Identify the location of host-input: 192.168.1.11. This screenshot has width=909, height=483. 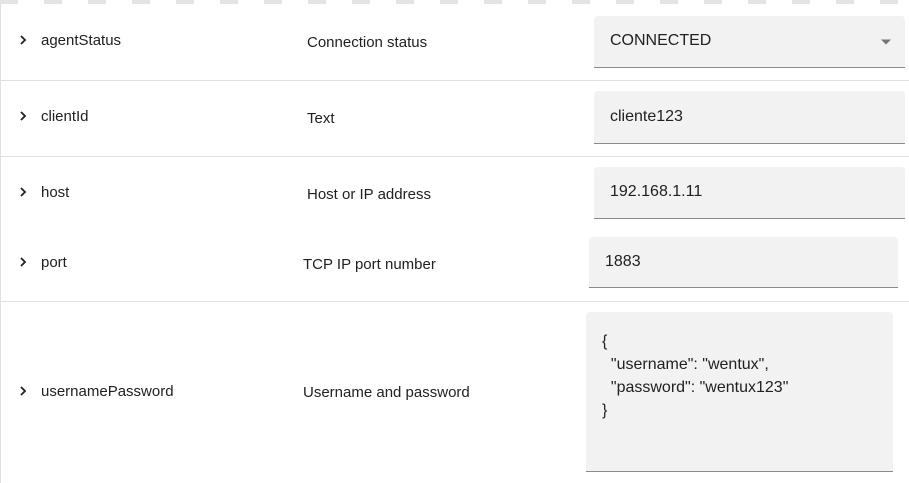
(749, 193).